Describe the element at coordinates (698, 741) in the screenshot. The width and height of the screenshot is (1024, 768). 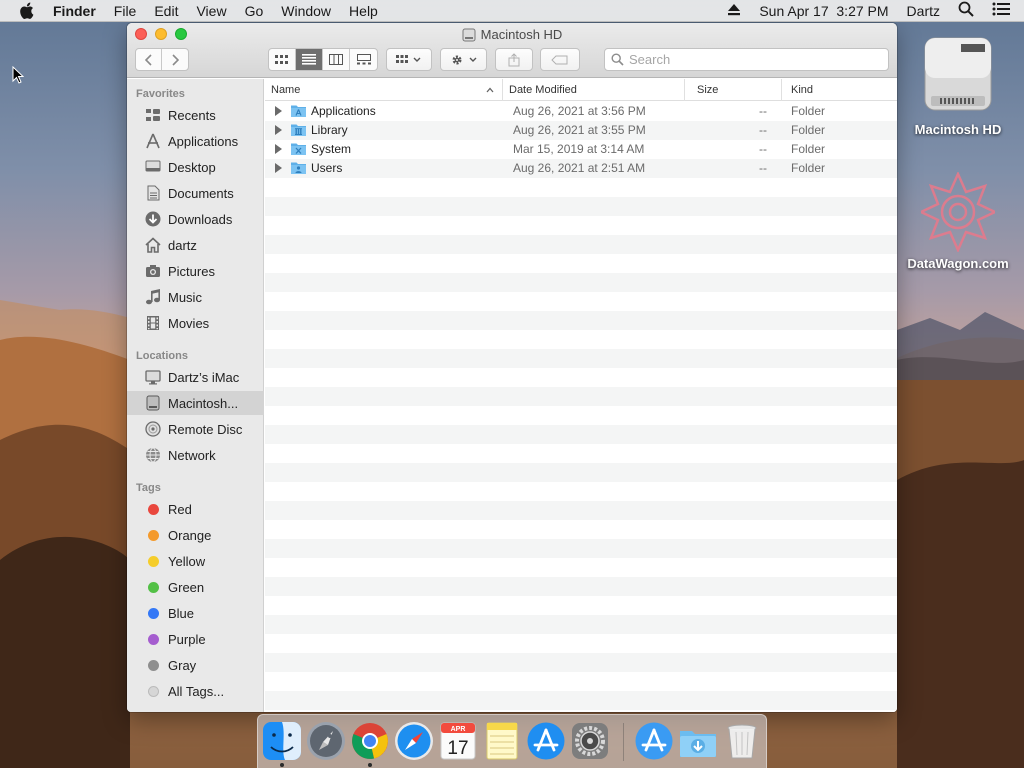
I see `dock-downloads-folder` at that location.